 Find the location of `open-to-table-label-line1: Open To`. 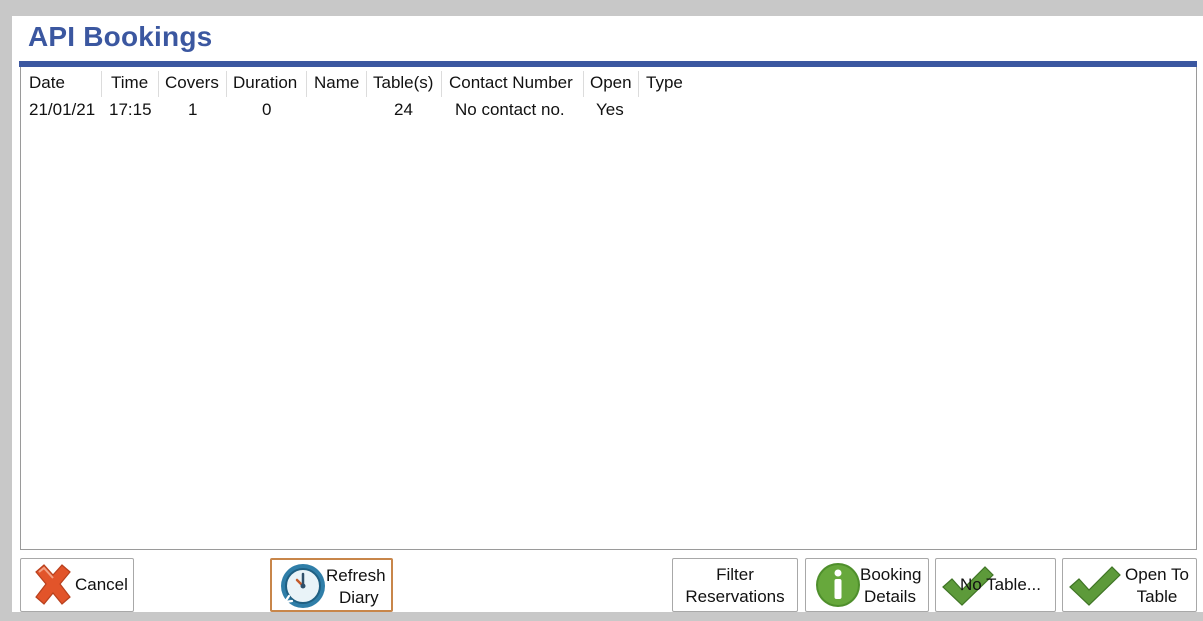

open-to-table-label-line1: Open To is located at coordinates (1157, 574).